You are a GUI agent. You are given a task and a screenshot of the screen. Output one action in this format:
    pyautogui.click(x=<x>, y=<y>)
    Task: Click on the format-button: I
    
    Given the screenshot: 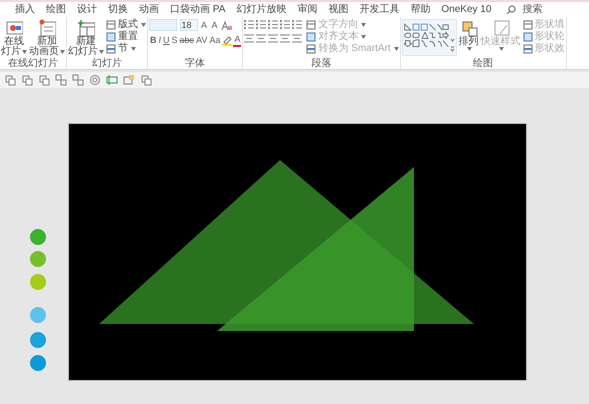 What is the action you would take?
    pyautogui.click(x=160, y=40)
    